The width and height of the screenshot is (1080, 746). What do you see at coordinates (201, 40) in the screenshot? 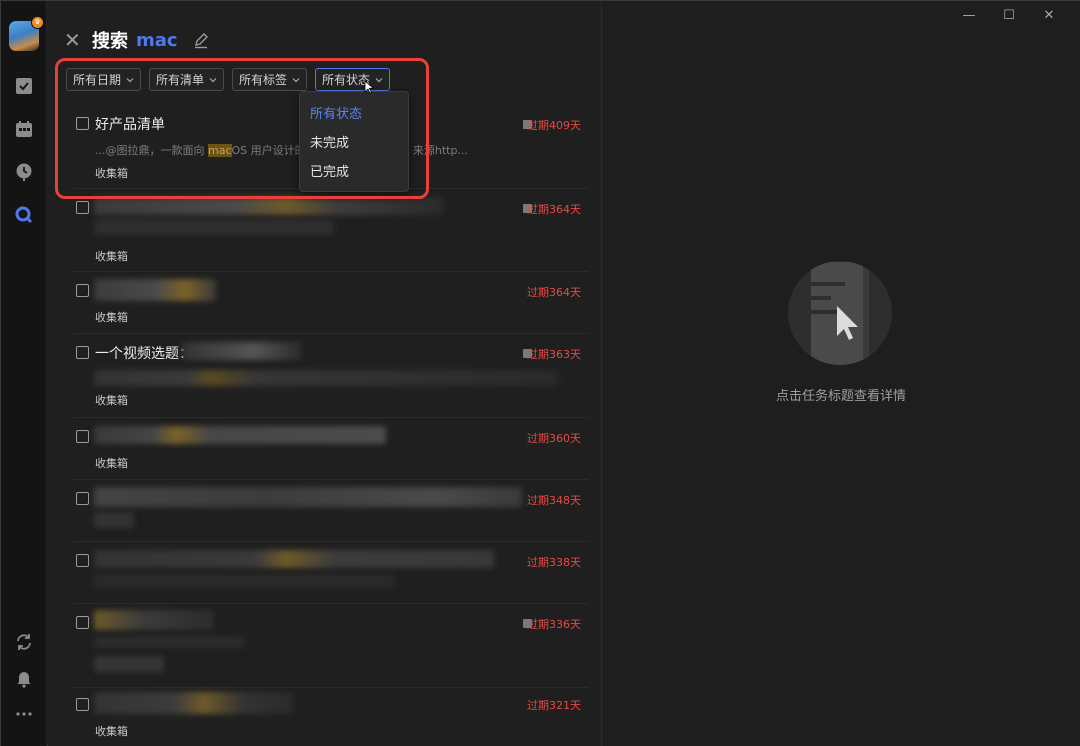
I see `edit-icon` at bounding box center [201, 40].